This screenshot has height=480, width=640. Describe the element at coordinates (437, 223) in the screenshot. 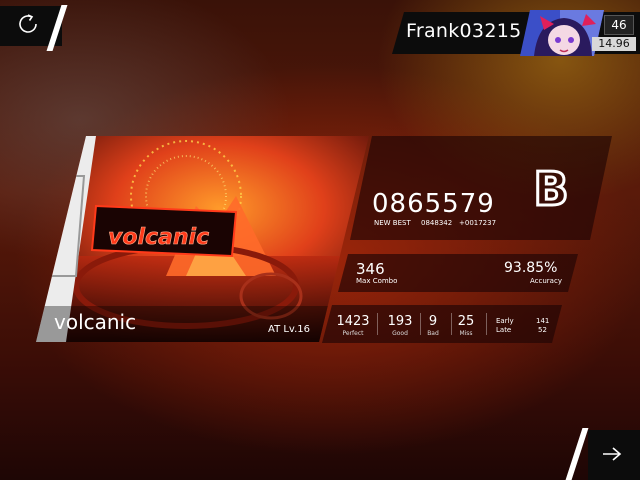

I see `previous-best-score: 0848342` at that location.